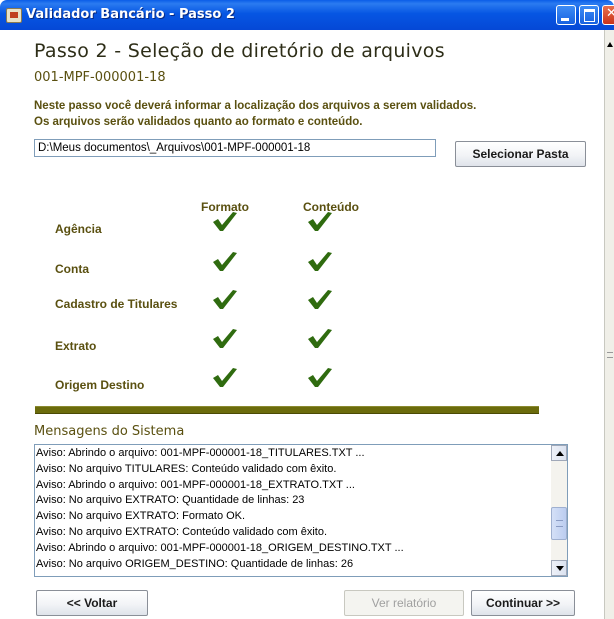 The height and width of the screenshot is (619, 614). Describe the element at coordinates (589, 15) in the screenshot. I see `maximize-icon` at that location.